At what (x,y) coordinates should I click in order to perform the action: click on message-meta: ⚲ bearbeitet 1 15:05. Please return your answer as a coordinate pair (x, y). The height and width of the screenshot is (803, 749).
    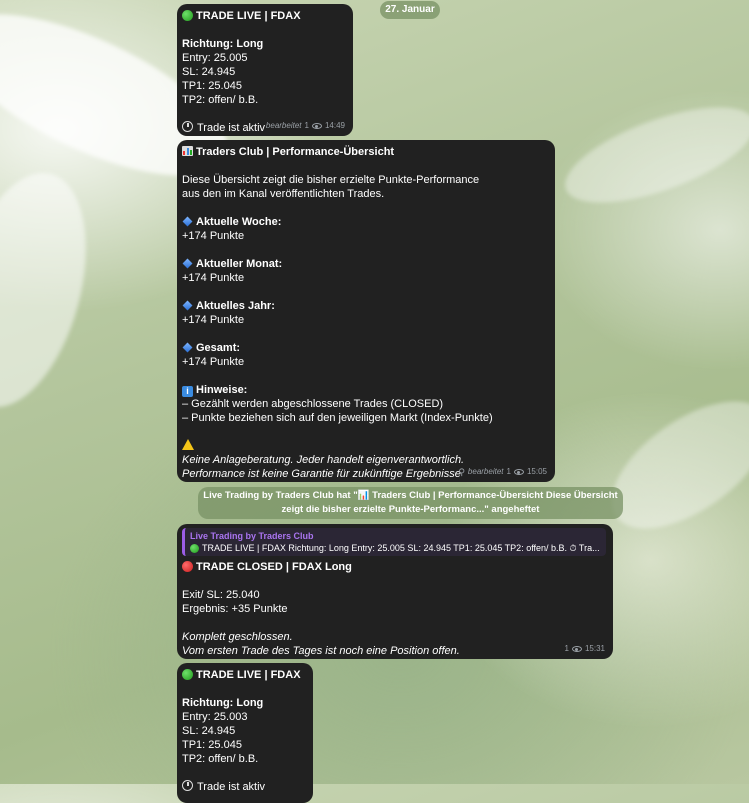
    Looking at the image, I should click on (502, 472).